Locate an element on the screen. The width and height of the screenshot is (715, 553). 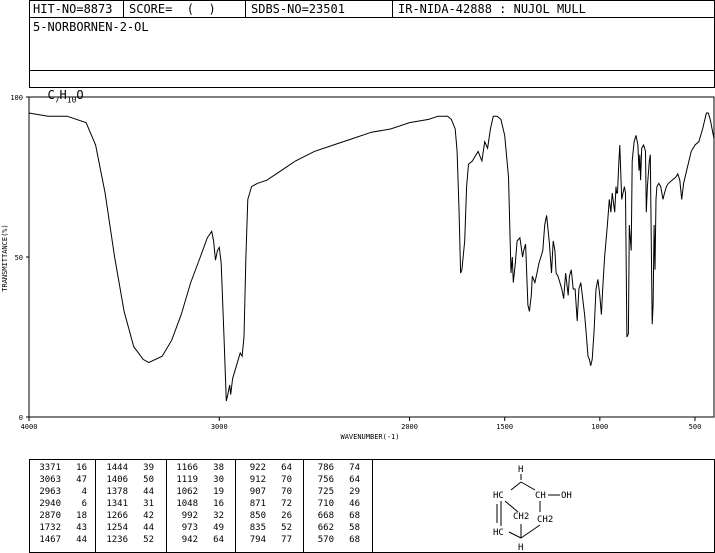
peak-wavenumber: 973 is located at coordinates (189, 528).